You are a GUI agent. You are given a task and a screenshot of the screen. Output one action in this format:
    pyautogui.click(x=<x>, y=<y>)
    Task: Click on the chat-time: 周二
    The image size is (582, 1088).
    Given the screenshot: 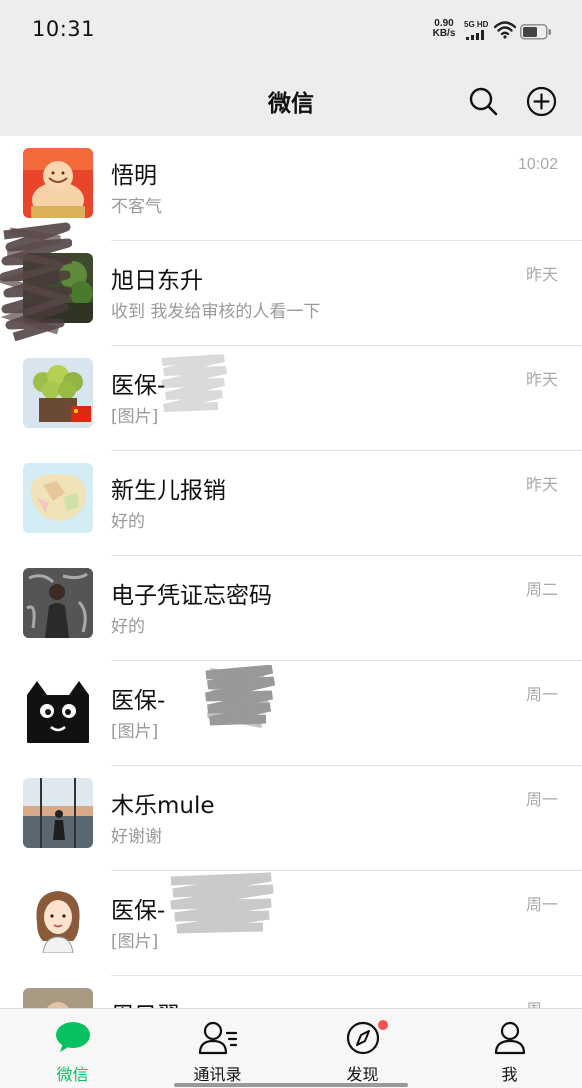 What is the action you would take?
    pyautogui.click(x=541, y=590)
    